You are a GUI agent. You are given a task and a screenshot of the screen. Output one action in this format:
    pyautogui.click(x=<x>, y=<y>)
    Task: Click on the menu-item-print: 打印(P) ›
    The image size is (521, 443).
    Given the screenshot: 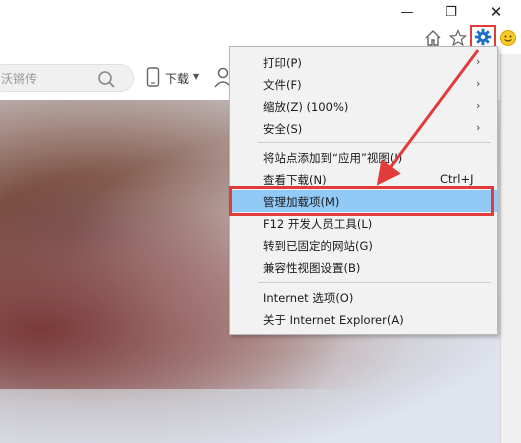 What is the action you would take?
    pyautogui.click(x=363, y=62)
    